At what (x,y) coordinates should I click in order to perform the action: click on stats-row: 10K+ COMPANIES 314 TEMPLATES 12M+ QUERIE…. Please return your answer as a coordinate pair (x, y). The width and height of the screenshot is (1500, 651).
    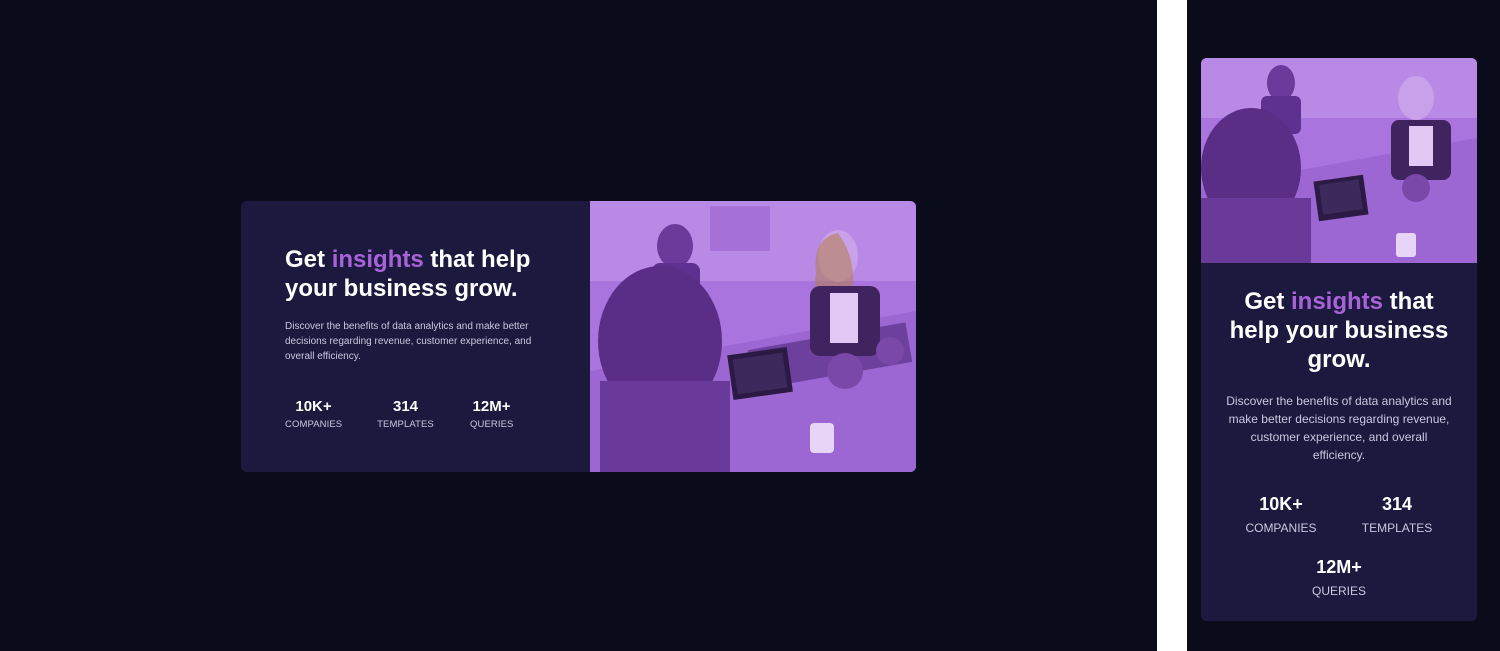
    Looking at the image, I should click on (437, 414).